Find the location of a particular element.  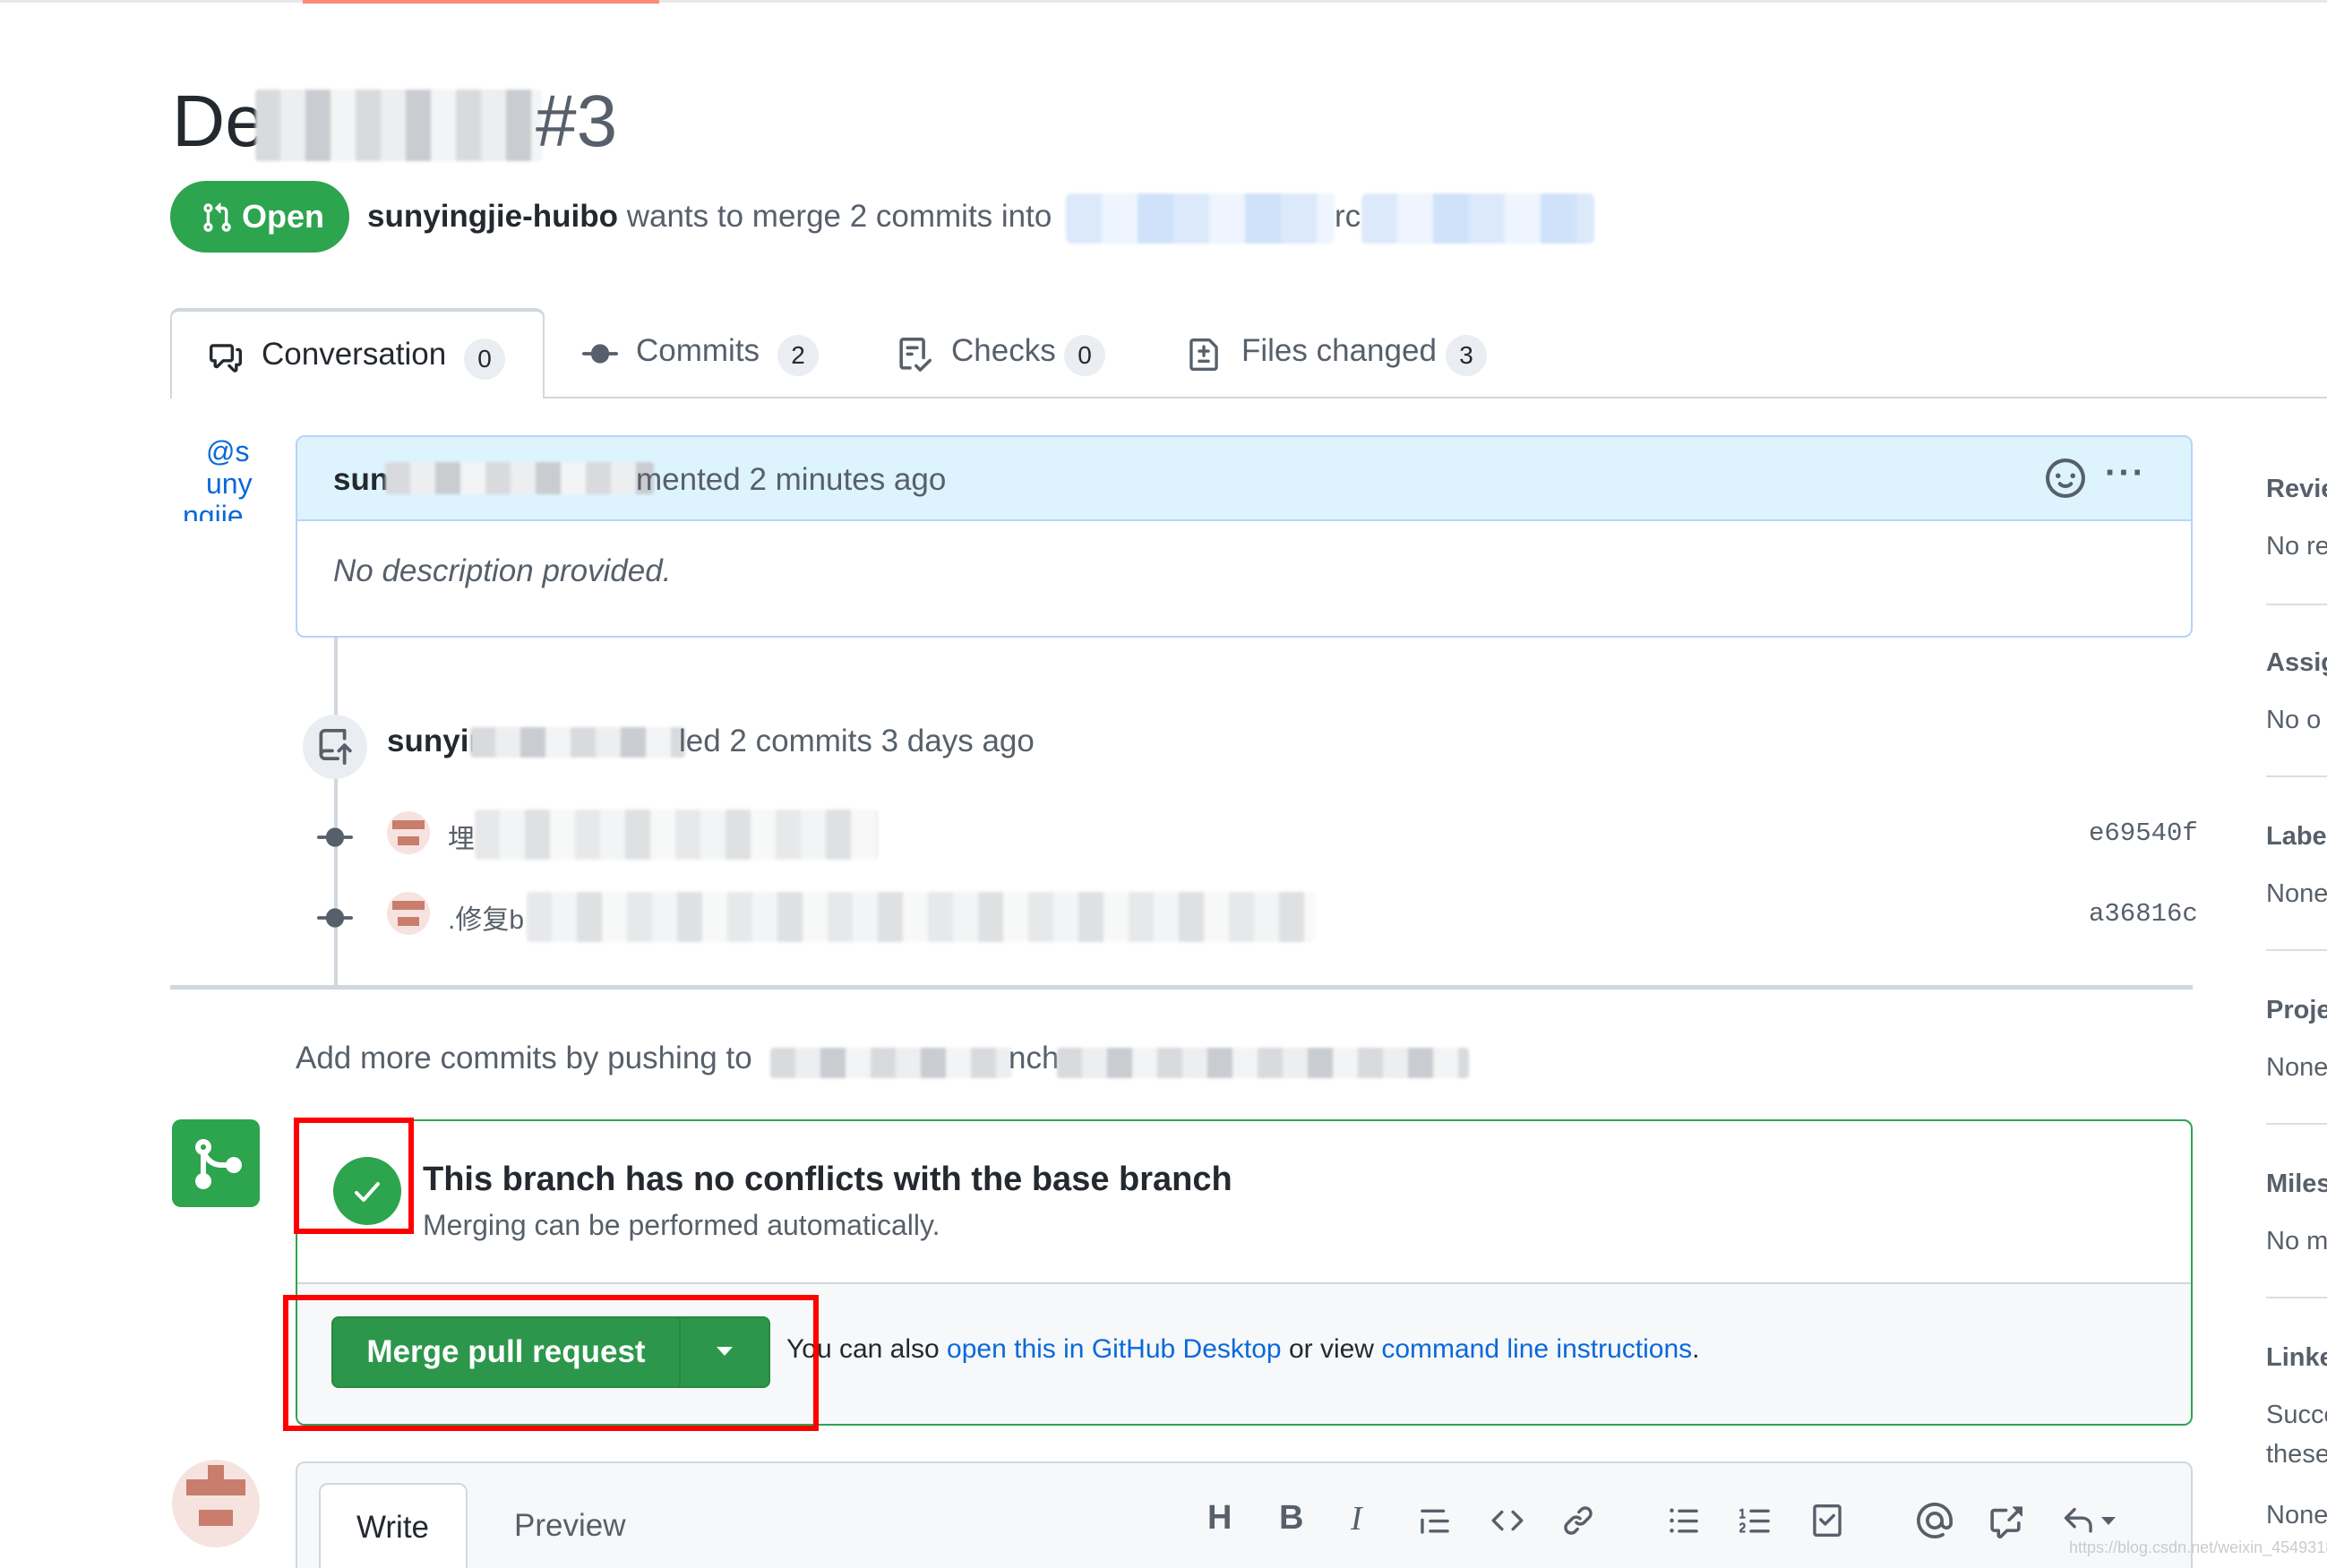

code-icon is located at coordinates (1507, 1520).